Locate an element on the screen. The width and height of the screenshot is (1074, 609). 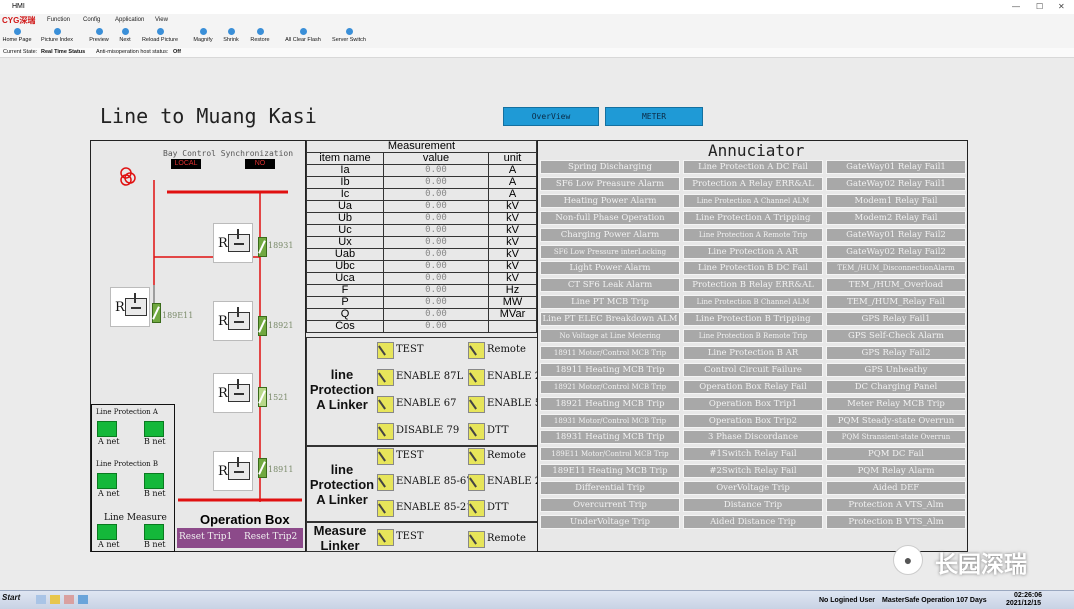
annunciator-tile: UnderVoltage Trip is located at coordinates (610, 521).